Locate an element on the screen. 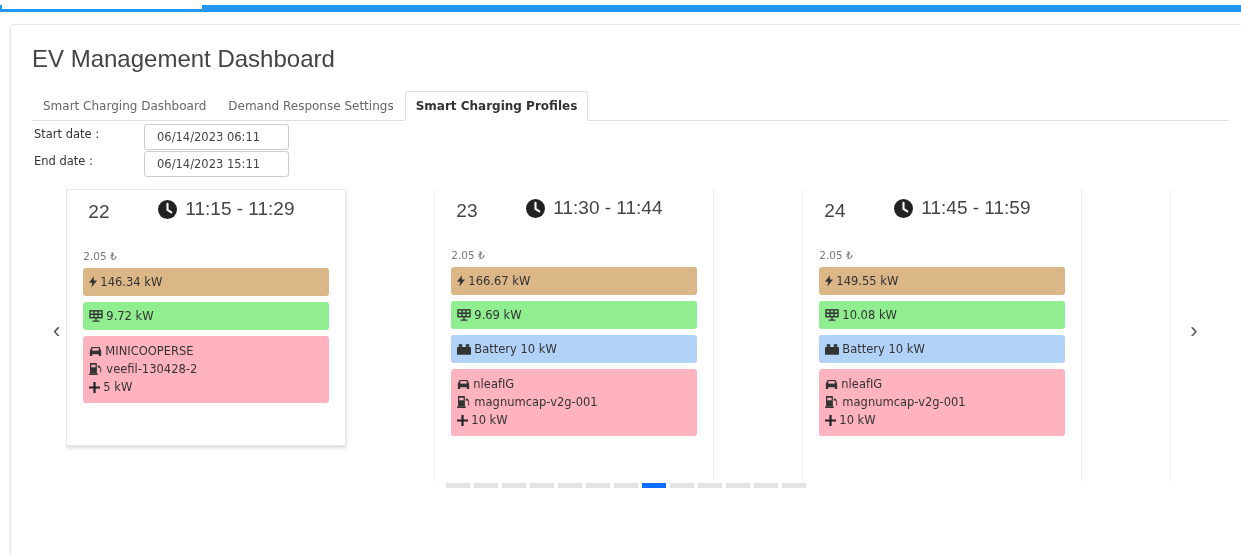 This screenshot has width=1241, height=556. date-field: 06/14/2023 06:11 is located at coordinates (216, 137).